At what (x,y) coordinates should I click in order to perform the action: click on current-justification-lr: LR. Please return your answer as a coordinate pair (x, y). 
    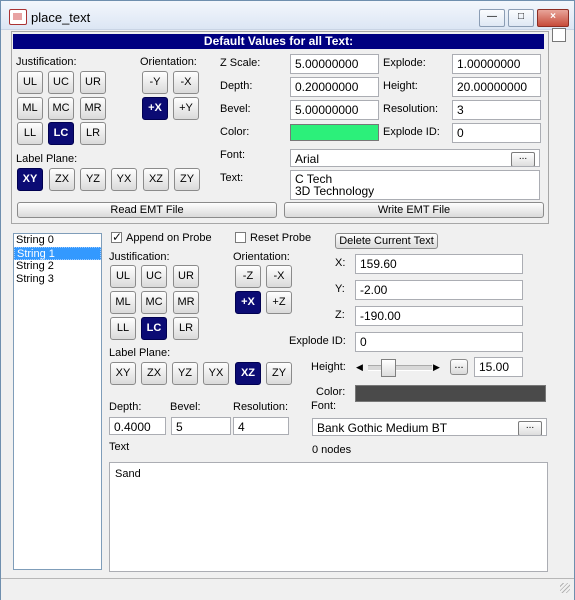
    Looking at the image, I should click on (186, 328).